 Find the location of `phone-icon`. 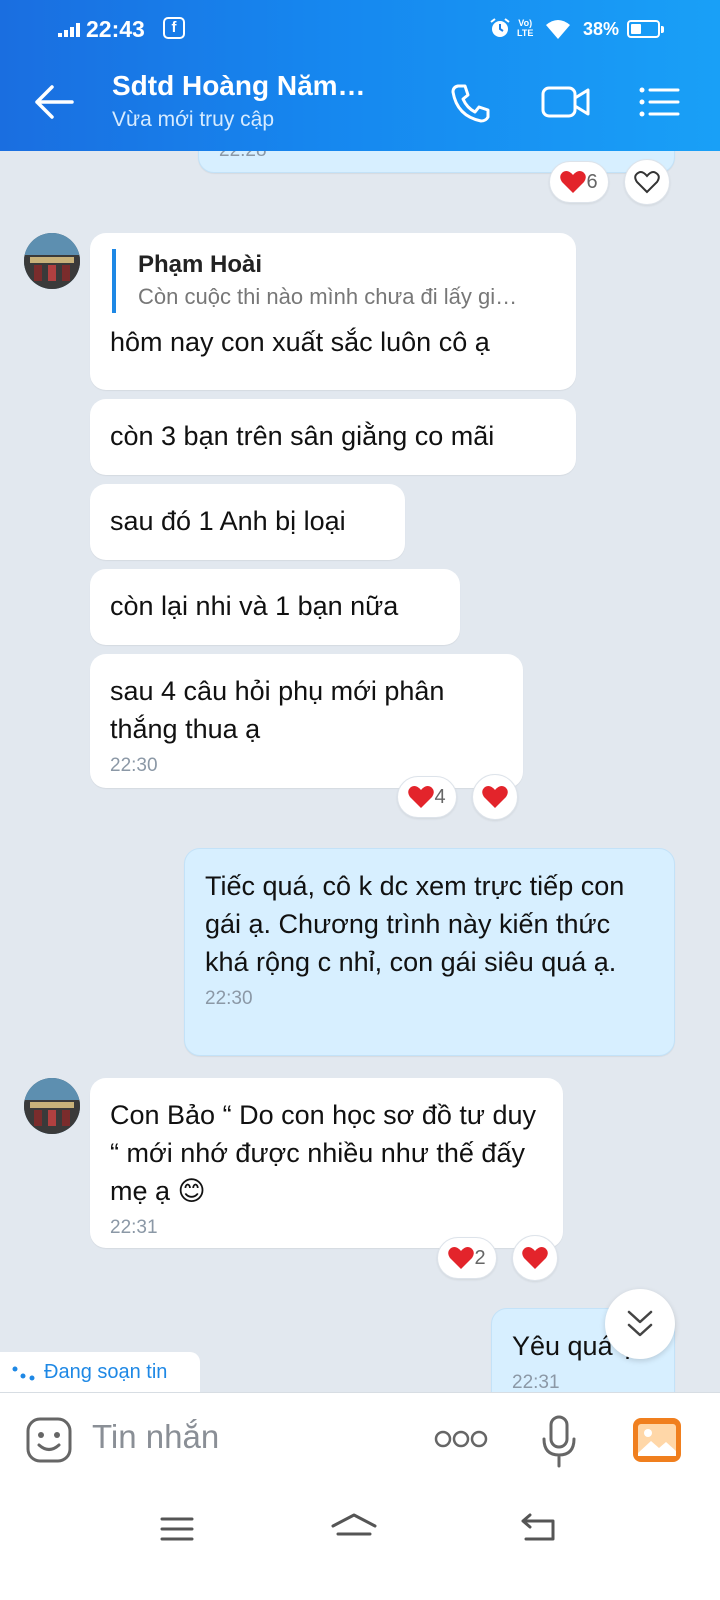

phone-icon is located at coordinates (471, 103).